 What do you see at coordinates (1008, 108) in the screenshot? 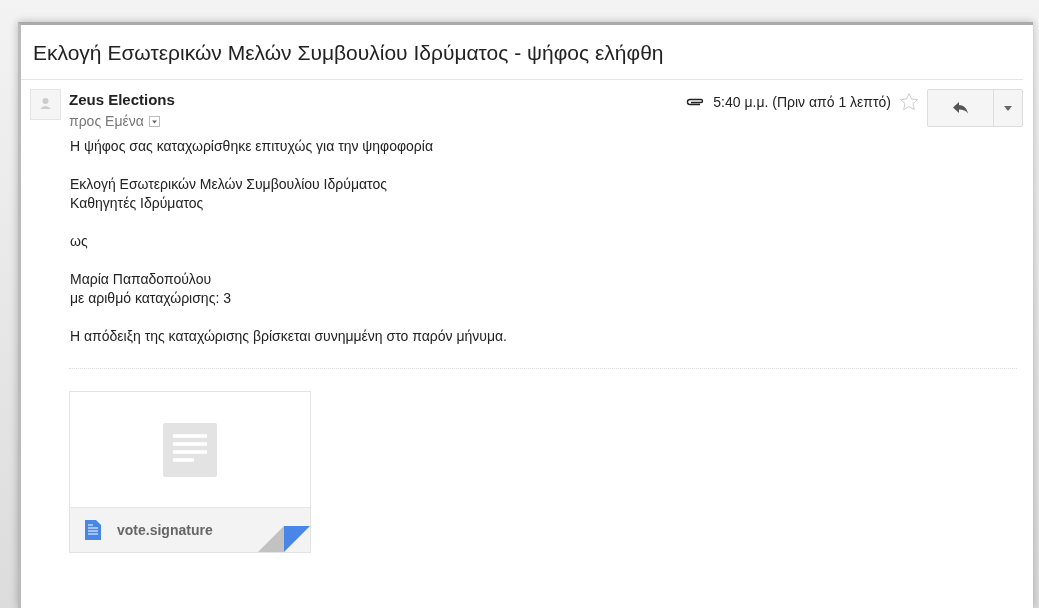
I see `caret-icon` at bounding box center [1008, 108].